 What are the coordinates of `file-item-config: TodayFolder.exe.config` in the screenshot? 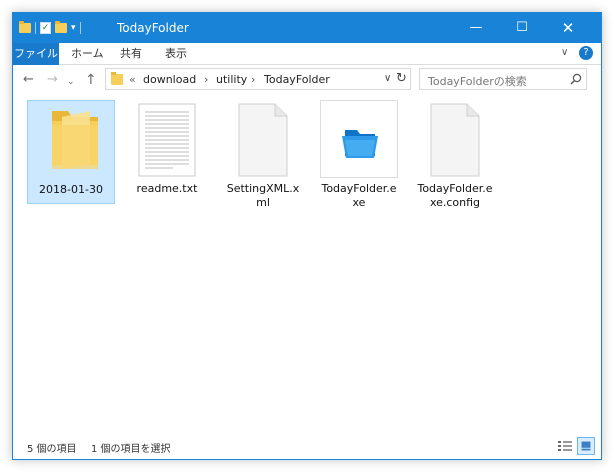 It's located at (455, 154).